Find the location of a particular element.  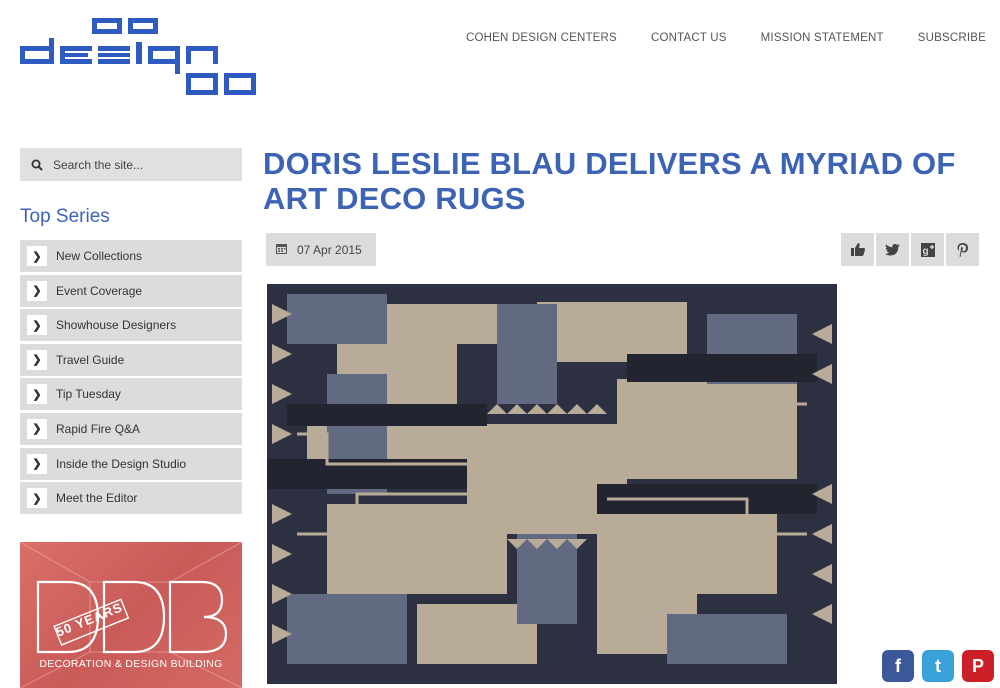

series-item-label: Event Coverage is located at coordinates (99, 290).